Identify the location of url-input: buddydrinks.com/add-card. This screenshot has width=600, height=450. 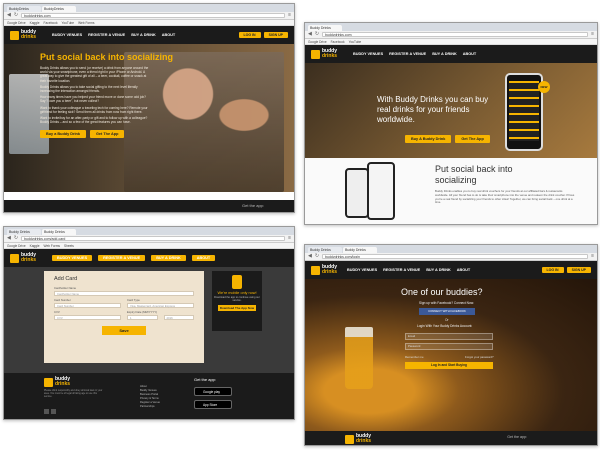
(153, 238).